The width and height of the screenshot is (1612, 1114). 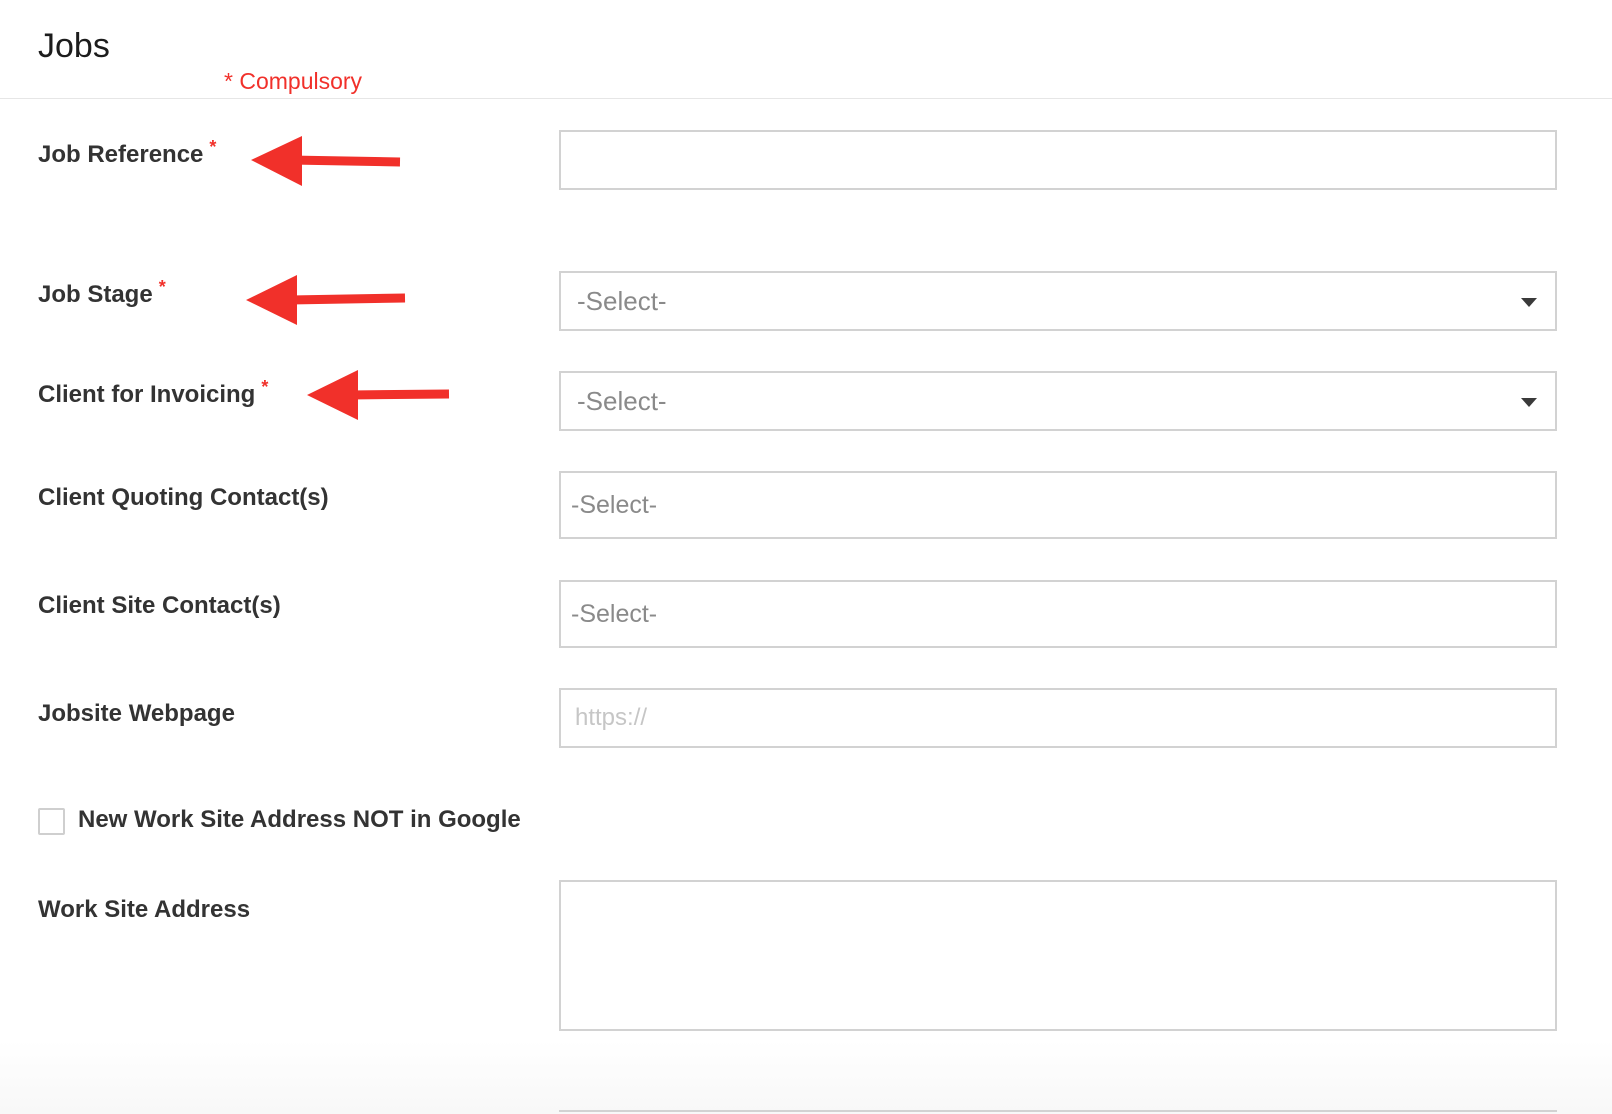 I want to click on annotation-layer, so click(x=348, y=278).